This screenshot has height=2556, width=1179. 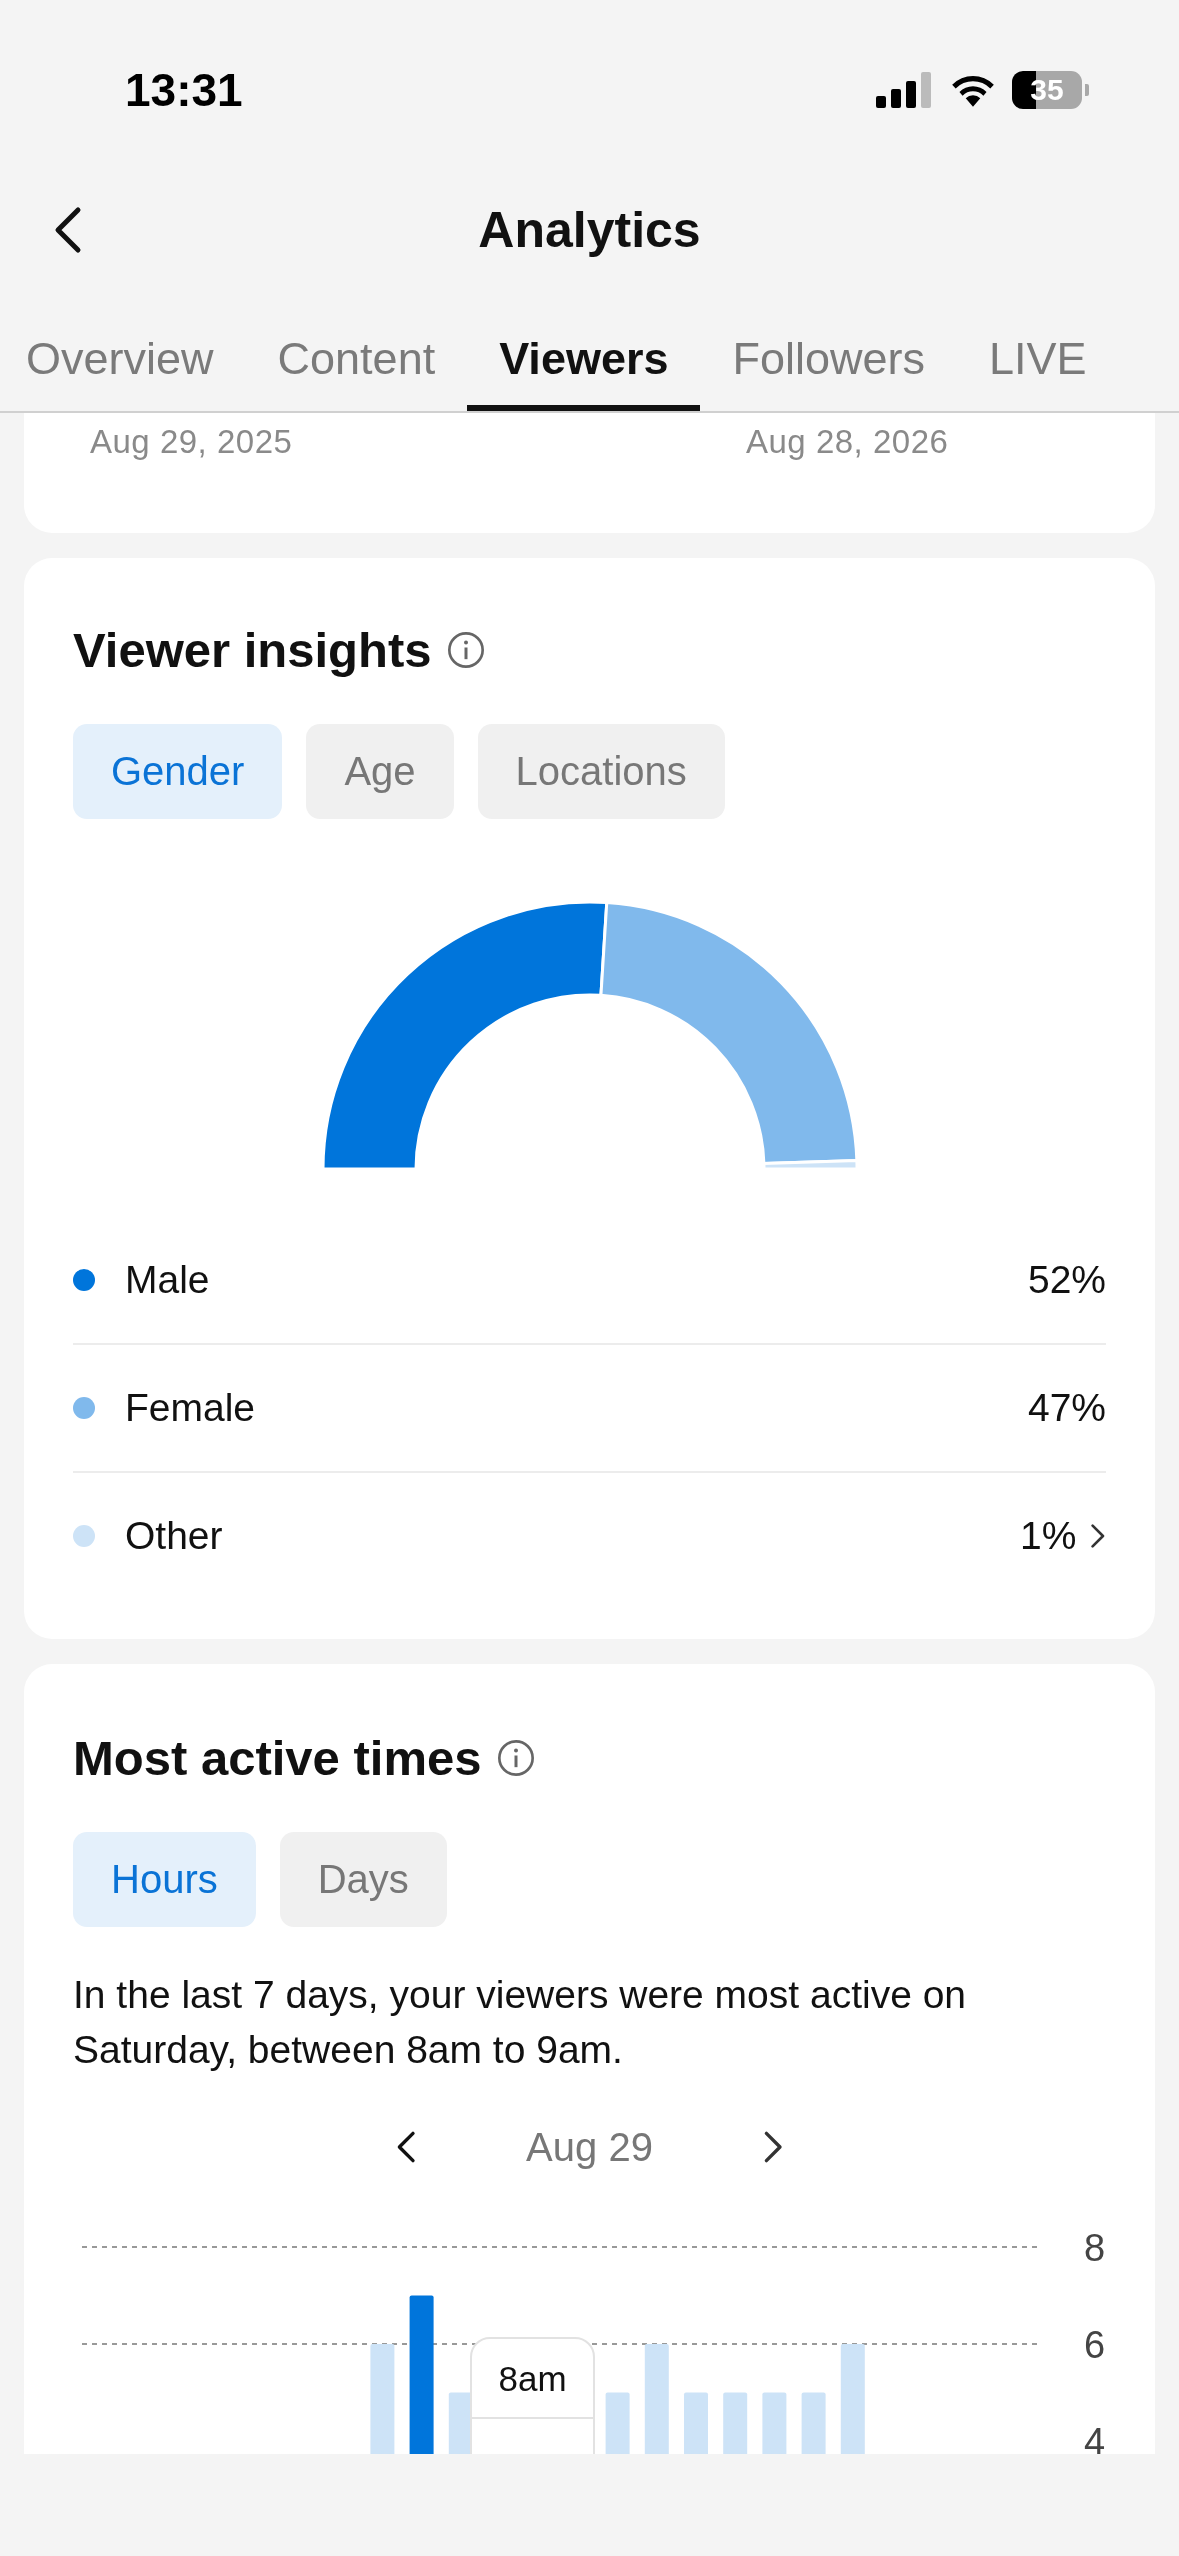 I want to click on filter-chip: Days, so click(x=363, y=1879).